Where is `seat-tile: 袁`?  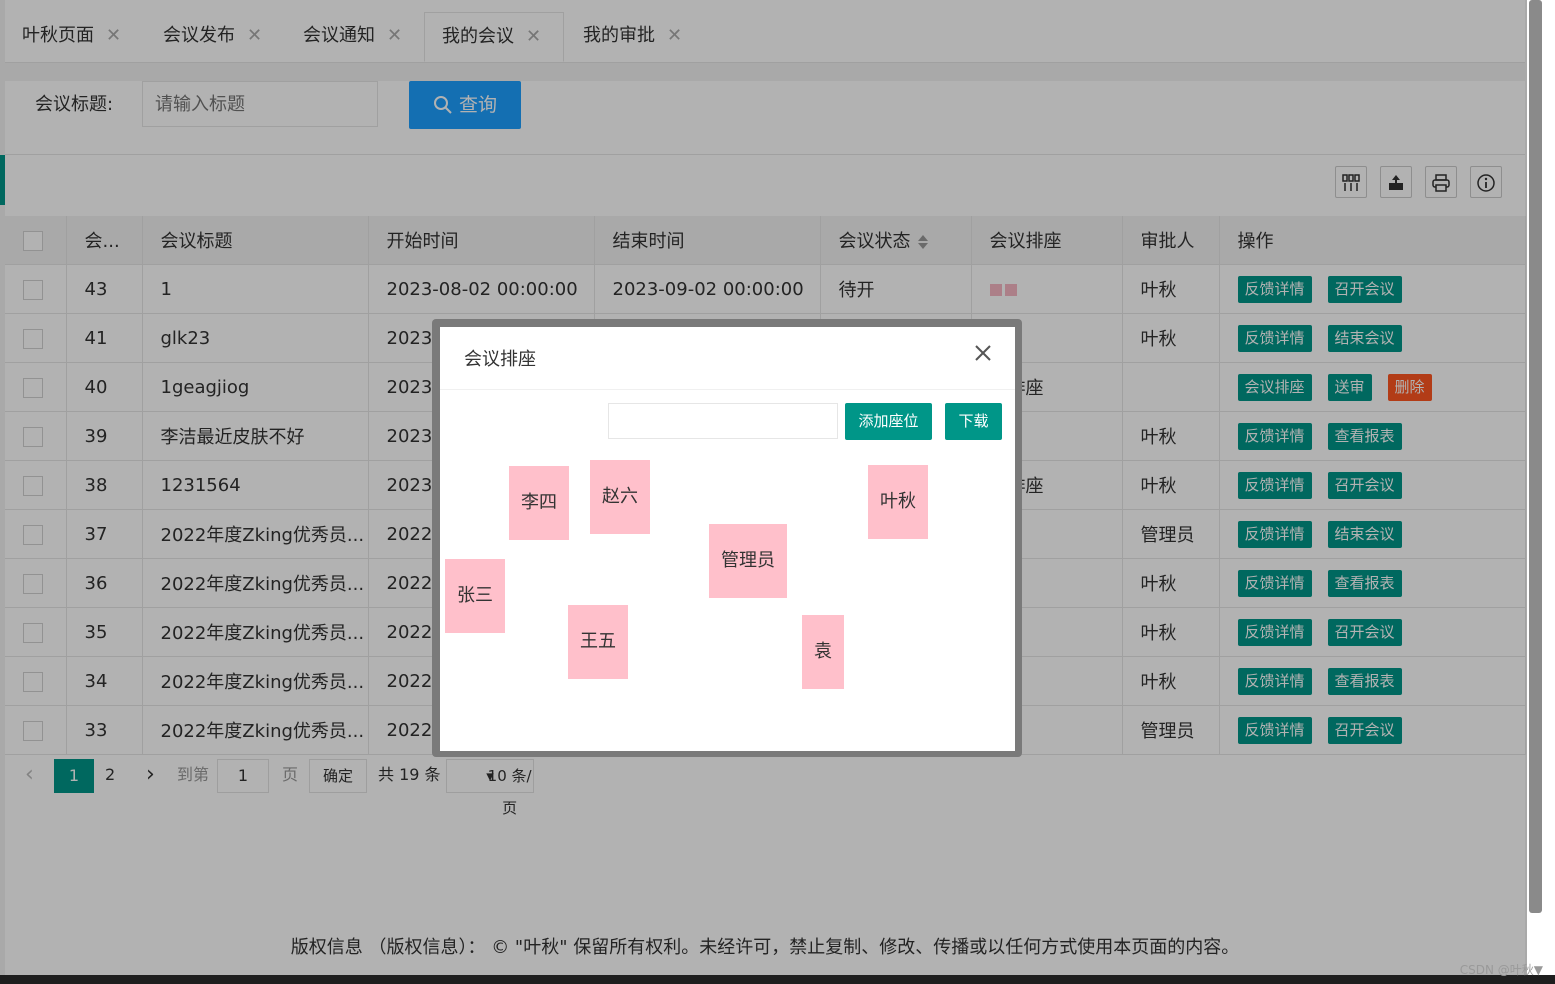
seat-tile: 袁 is located at coordinates (823, 652).